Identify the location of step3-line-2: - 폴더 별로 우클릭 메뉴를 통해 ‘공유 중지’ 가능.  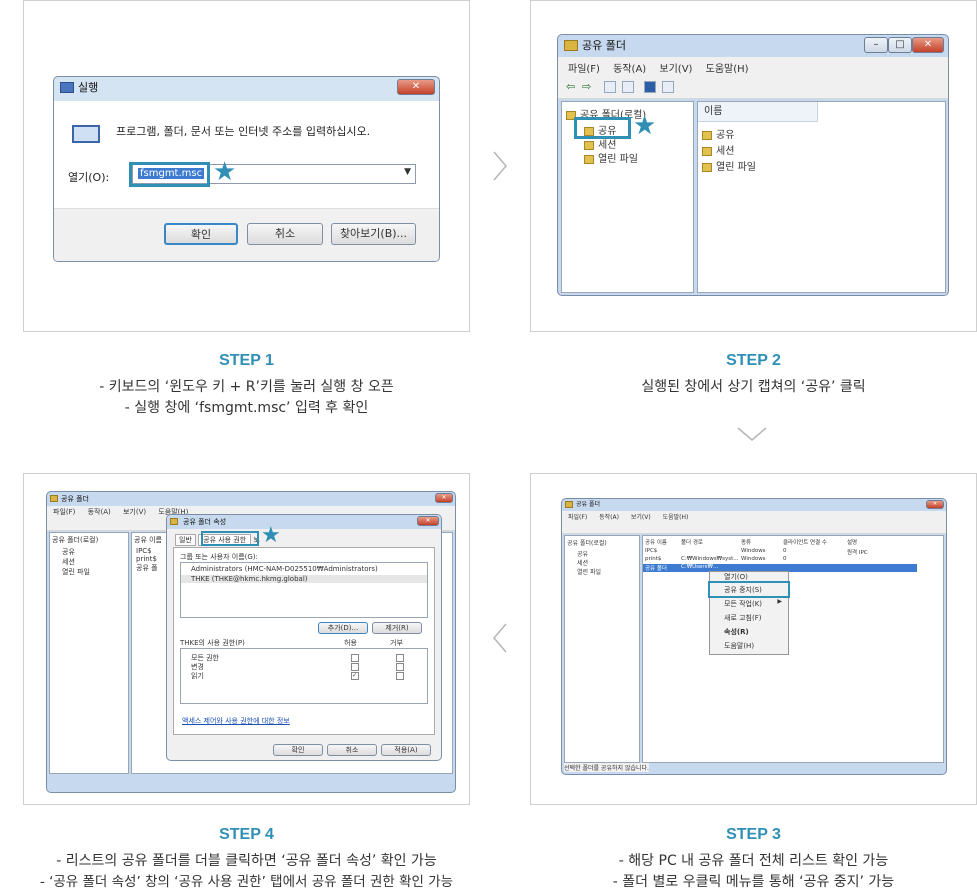
(753, 882).